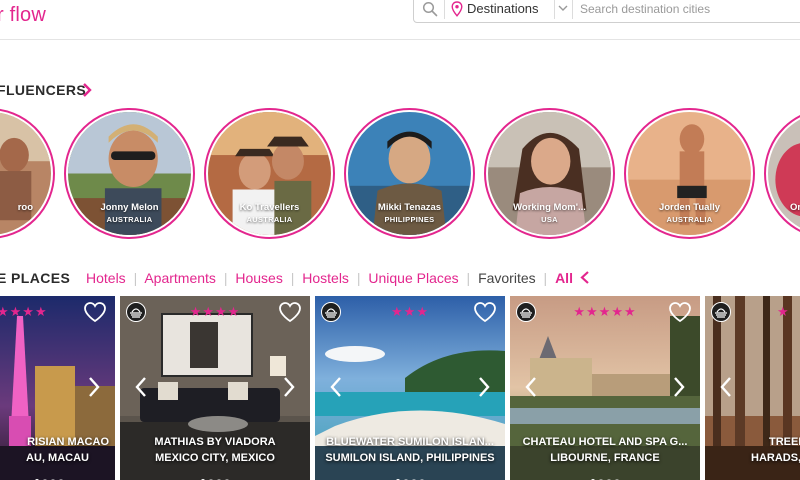  Describe the element at coordinates (325, 278) in the screenshot. I see `filter-hostels: Hostels` at that location.